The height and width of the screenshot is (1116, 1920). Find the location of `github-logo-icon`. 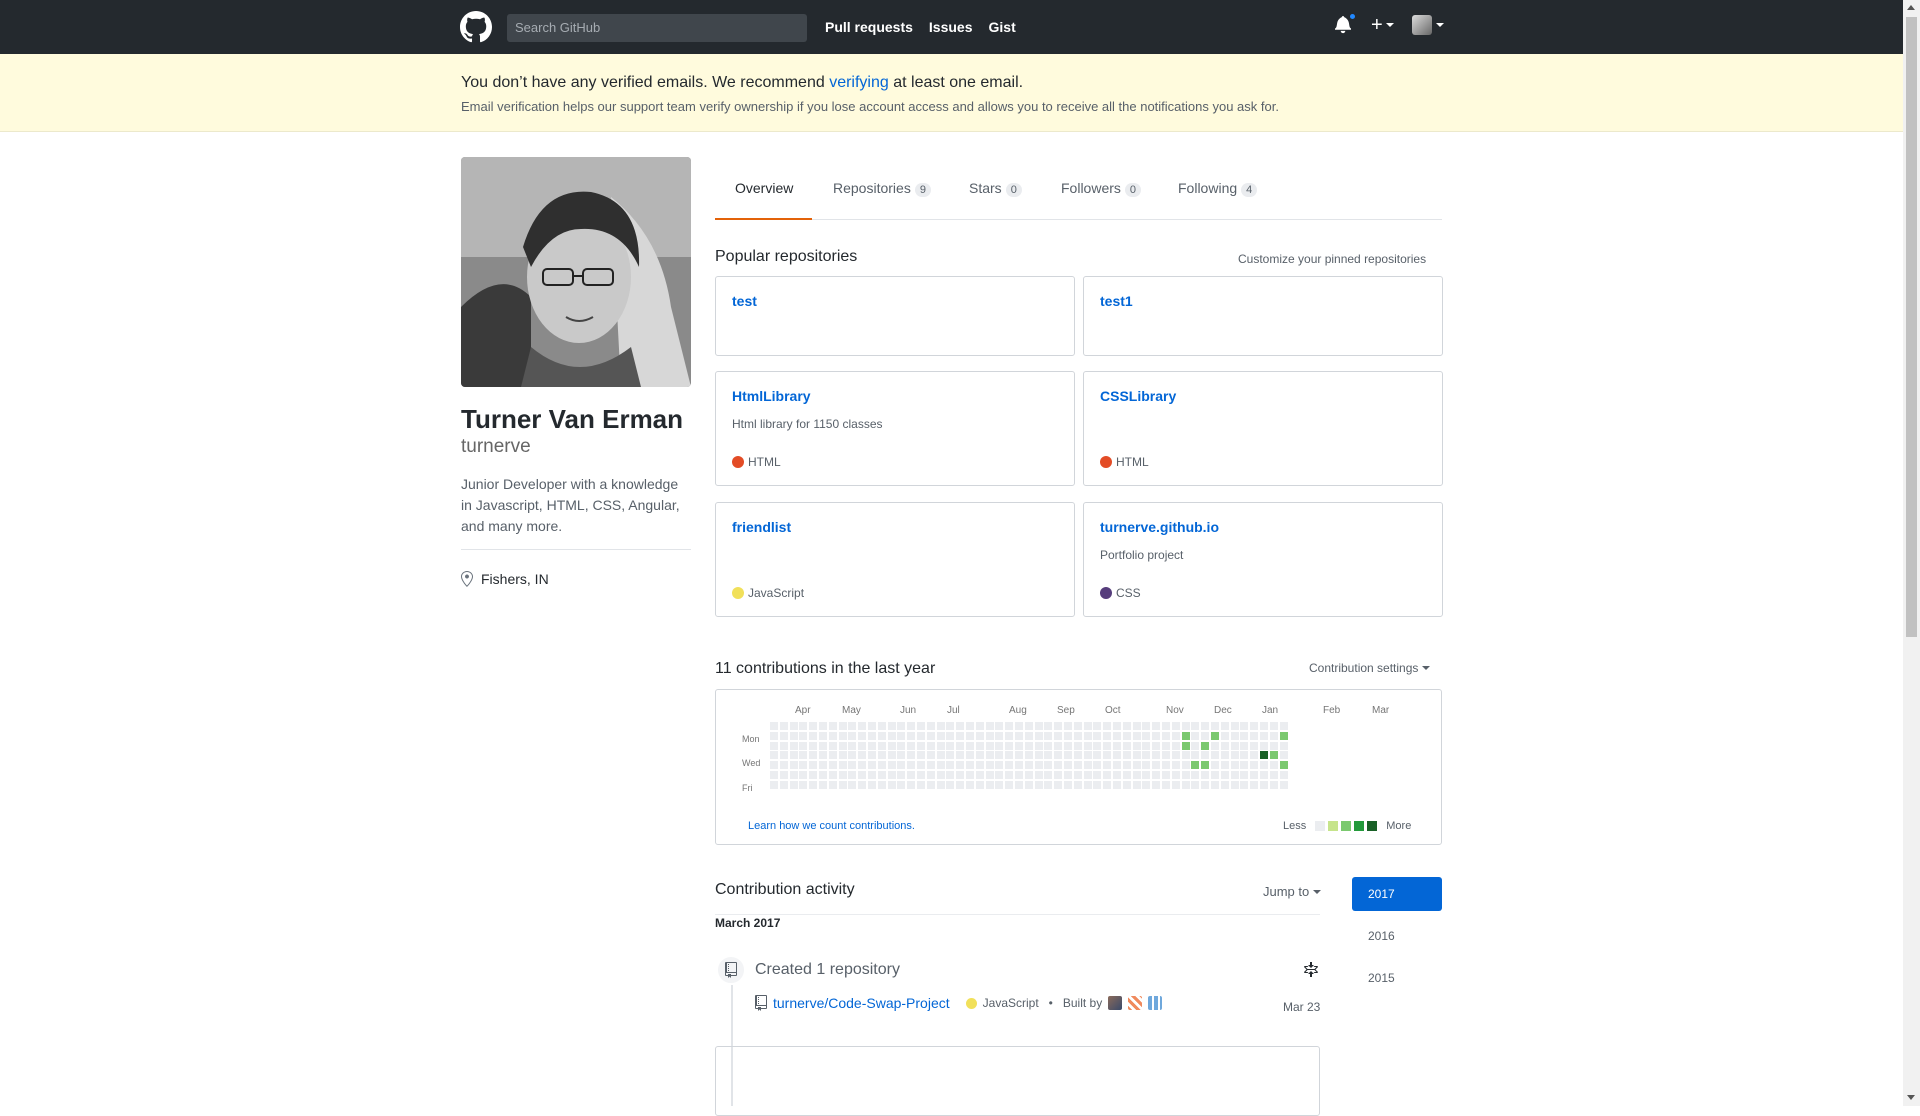

github-logo-icon is located at coordinates (476, 27).